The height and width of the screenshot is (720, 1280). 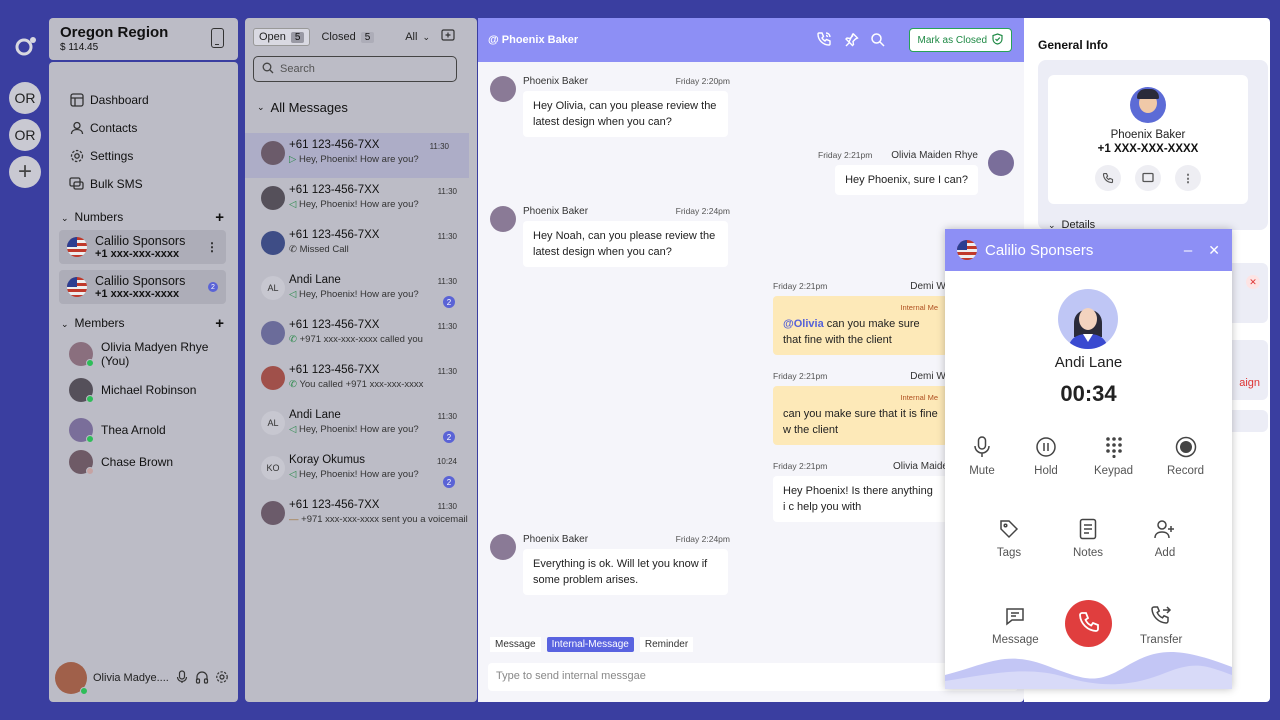 I want to click on numbers-label: ⌄ Numbers, so click(x=92, y=217).